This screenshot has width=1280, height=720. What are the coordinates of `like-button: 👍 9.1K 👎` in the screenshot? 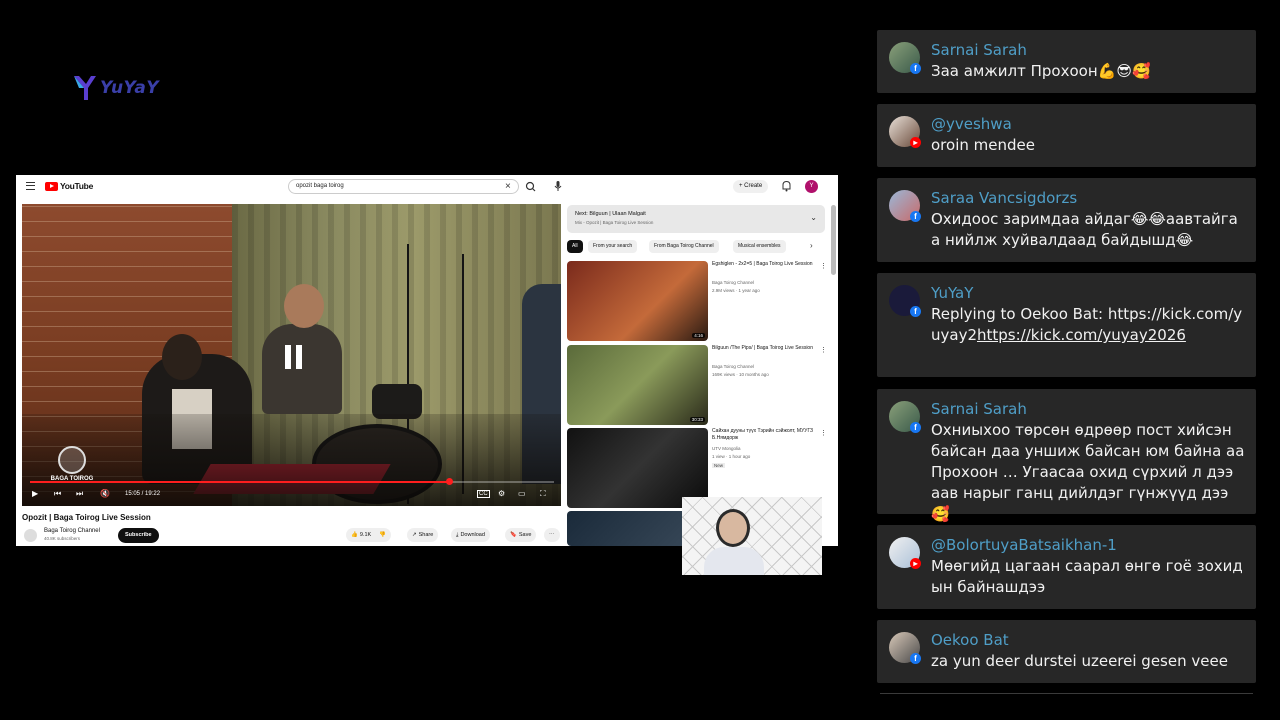 It's located at (369, 535).